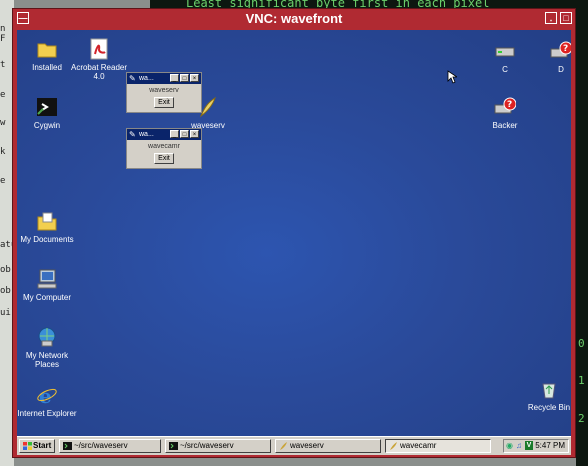  I want to click on host-right-fragment: 1, so click(581, 380).